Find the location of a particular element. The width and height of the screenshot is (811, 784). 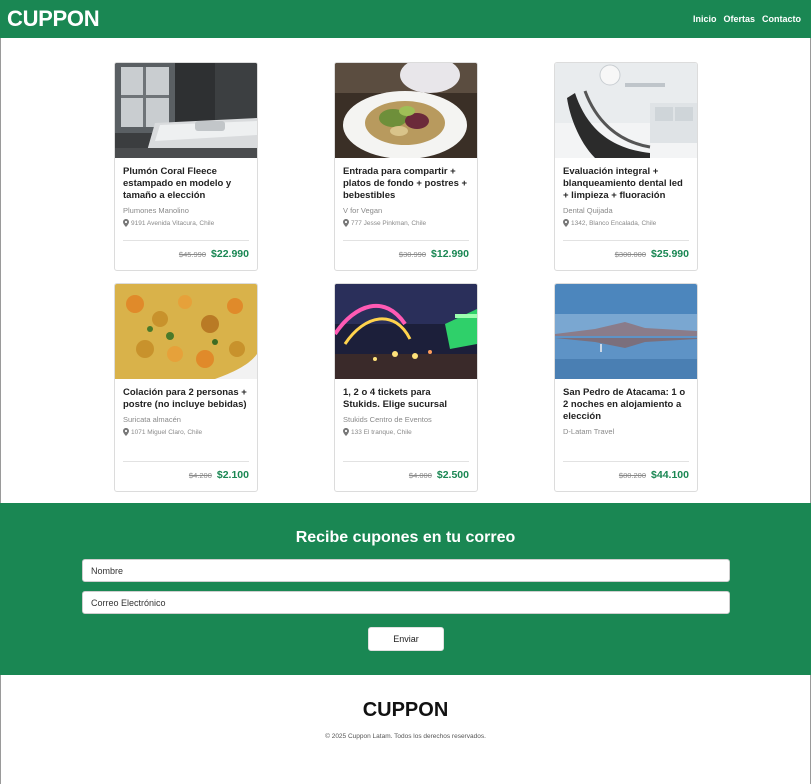

salad-plate-photo is located at coordinates (406, 110).